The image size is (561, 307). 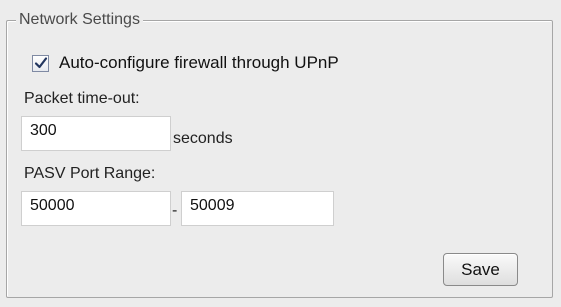 I want to click on upnp-checkbox-row: Auto-configure firewall through UPnP, so click(x=185, y=63).